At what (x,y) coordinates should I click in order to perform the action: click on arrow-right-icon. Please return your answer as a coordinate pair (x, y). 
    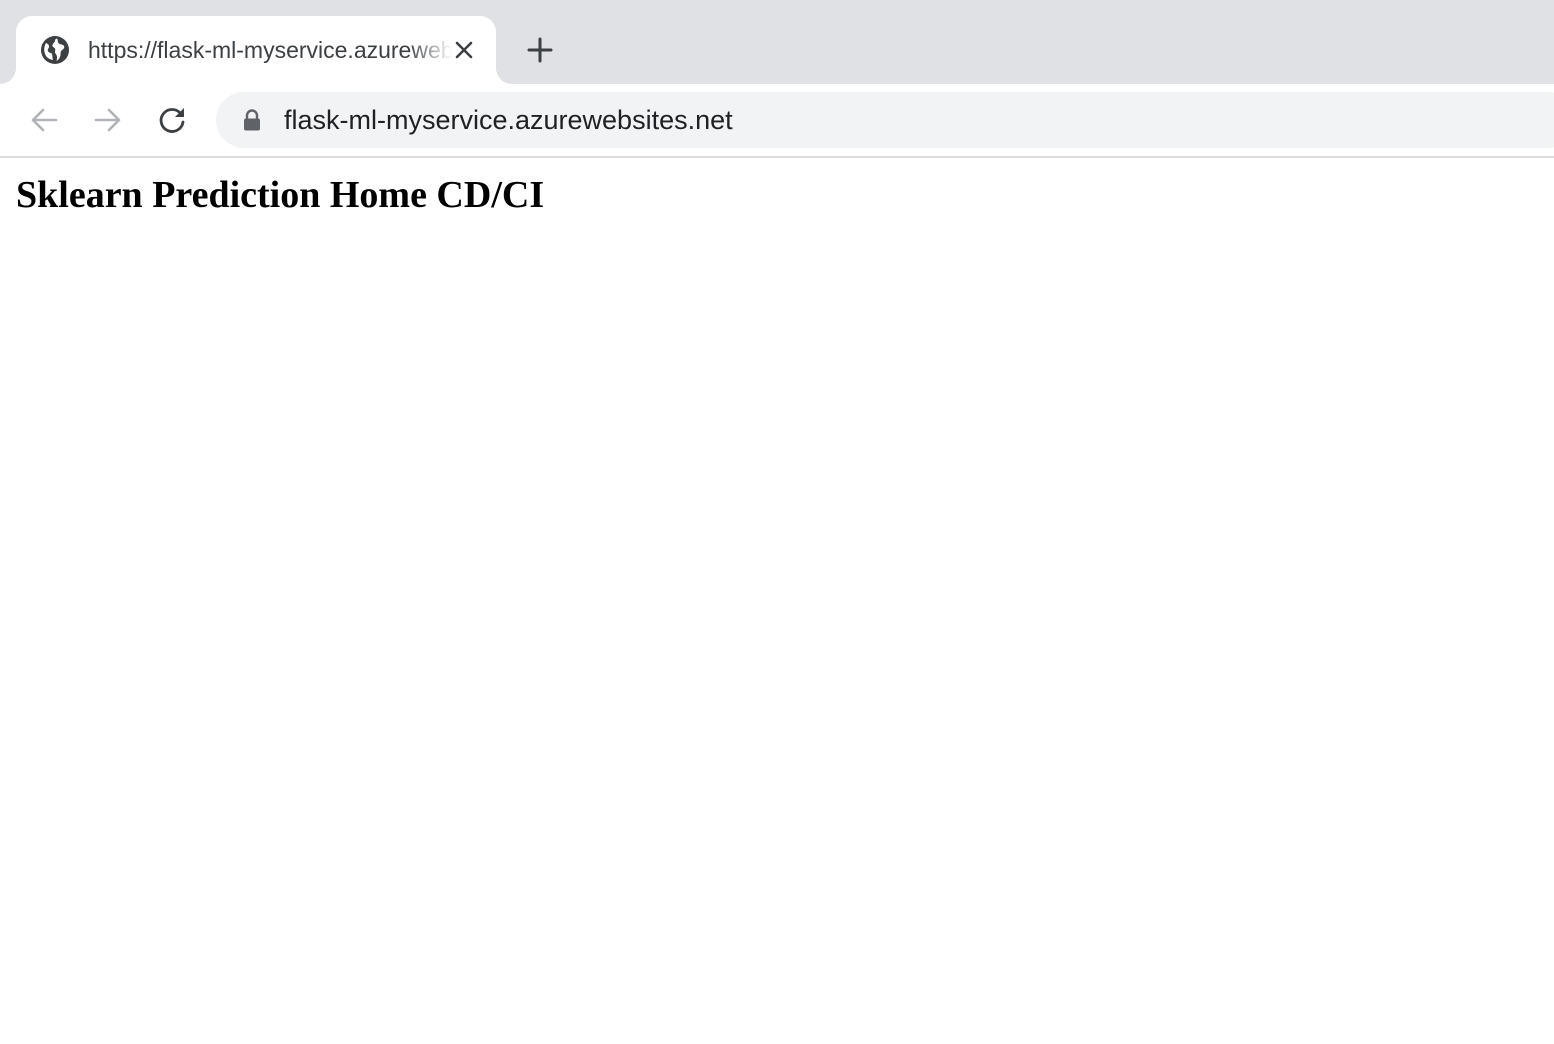
    Looking at the image, I should click on (108, 120).